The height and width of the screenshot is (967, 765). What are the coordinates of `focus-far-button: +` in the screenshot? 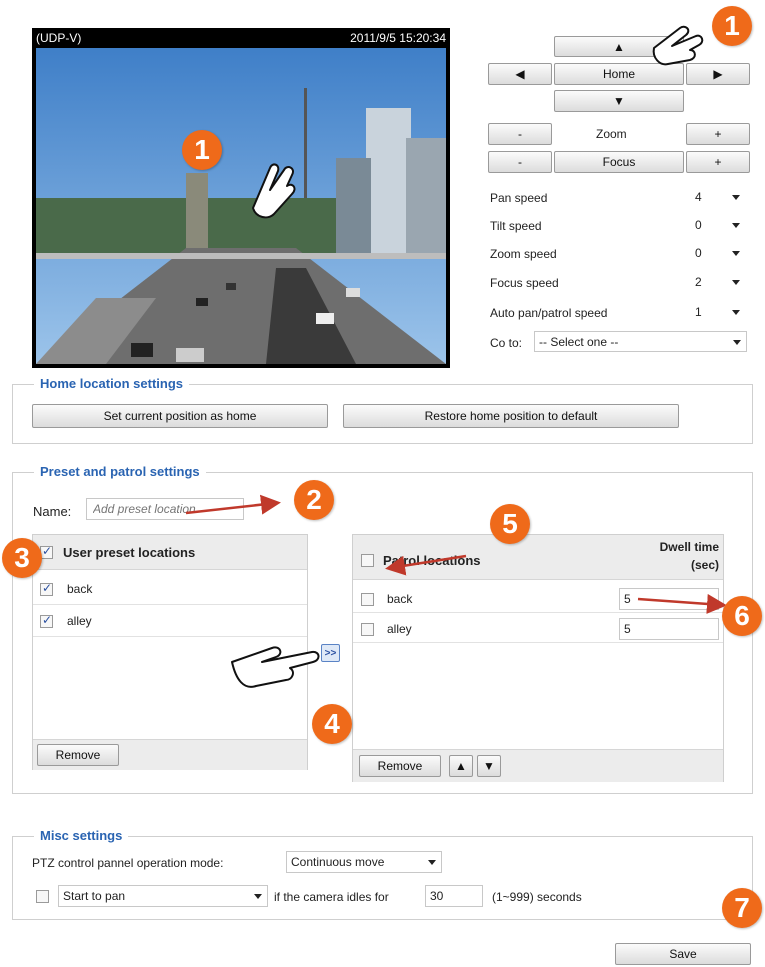 It's located at (718, 162).